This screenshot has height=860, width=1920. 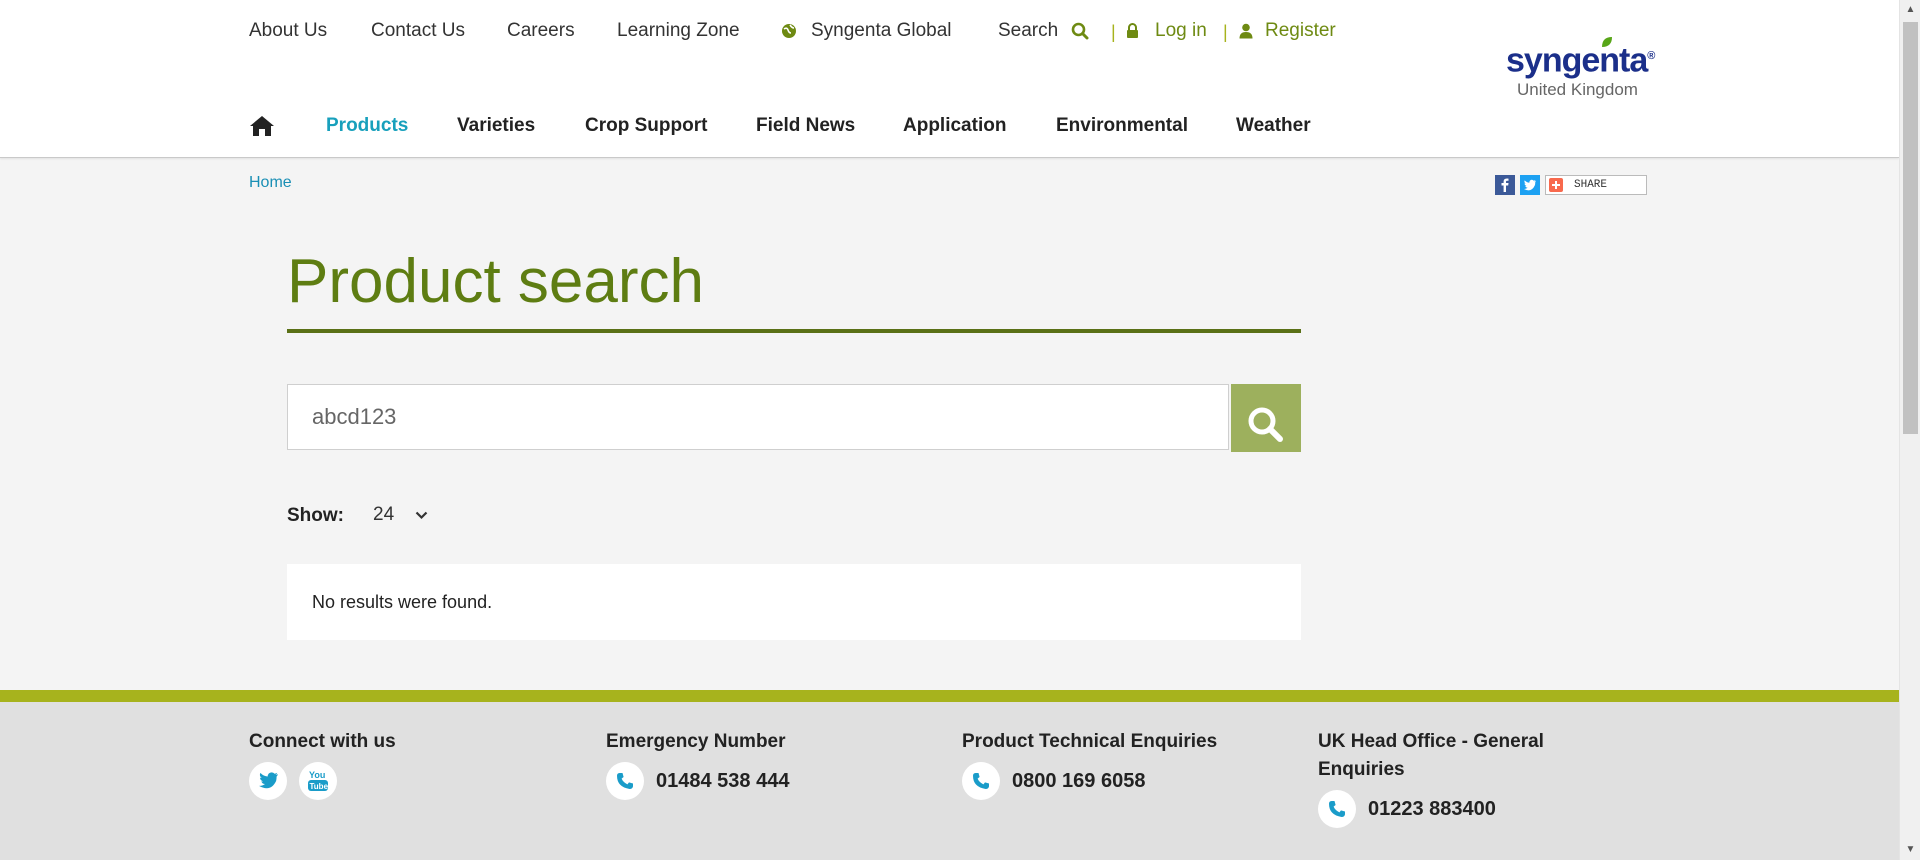 I want to click on search-button, so click(x=1266, y=418).